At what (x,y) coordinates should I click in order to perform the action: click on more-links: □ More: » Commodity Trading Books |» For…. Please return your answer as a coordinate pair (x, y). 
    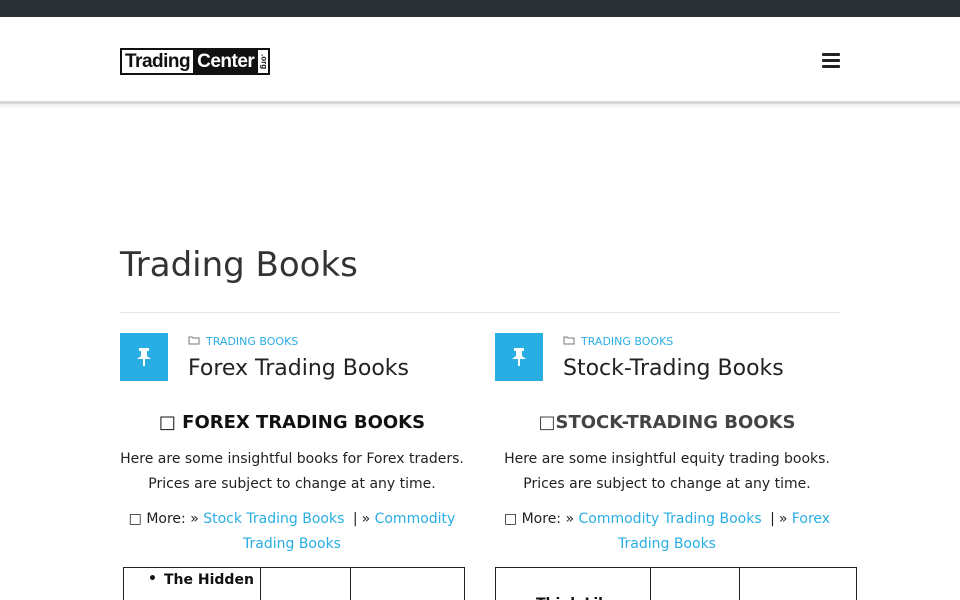
    Looking at the image, I should click on (667, 532).